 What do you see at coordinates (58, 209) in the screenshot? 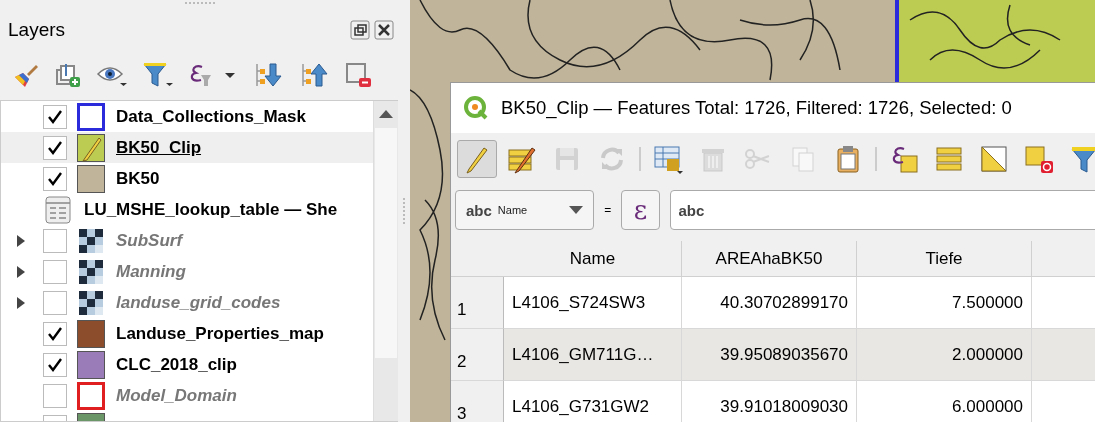
I see `table-icon` at bounding box center [58, 209].